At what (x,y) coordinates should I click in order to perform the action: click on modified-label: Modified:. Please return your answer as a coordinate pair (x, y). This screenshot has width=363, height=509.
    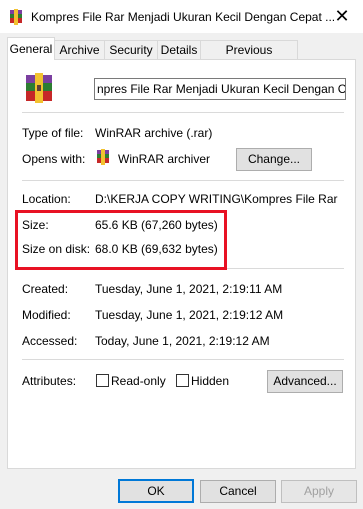
    Looking at the image, I should click on (46, 315).